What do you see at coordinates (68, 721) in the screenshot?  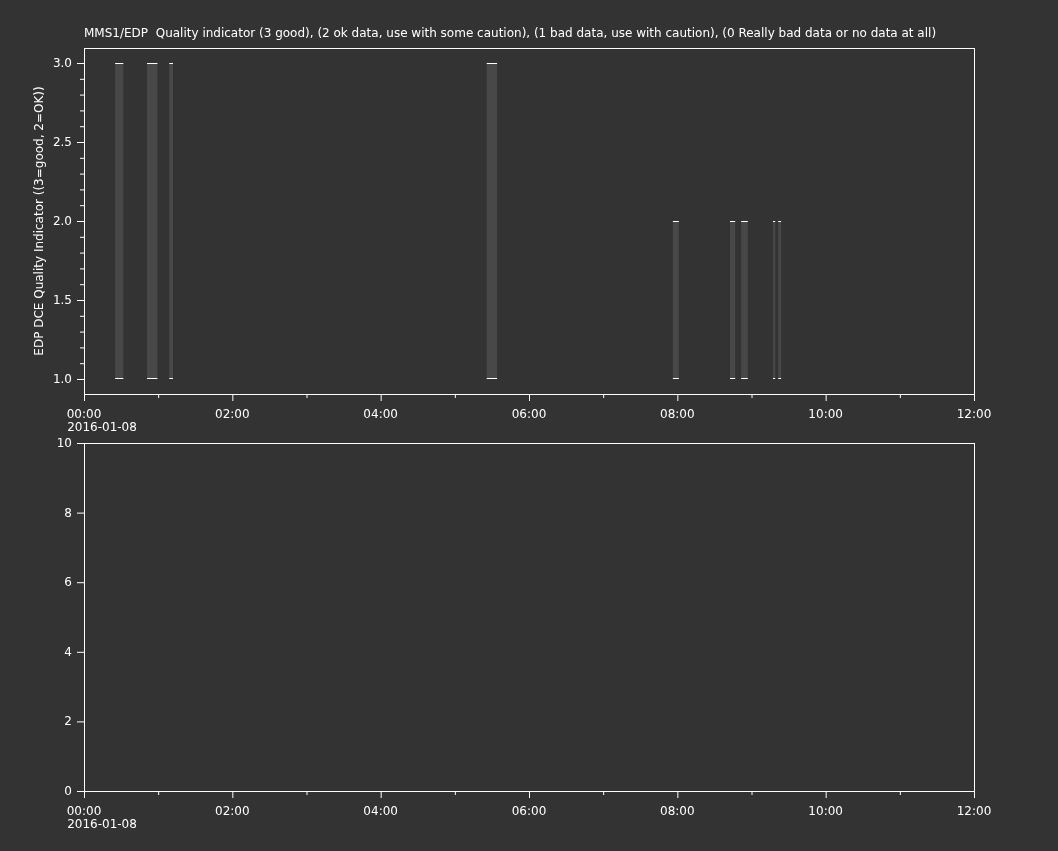 I see `axis-tick-label: 2` at bounding box center [68, 721].